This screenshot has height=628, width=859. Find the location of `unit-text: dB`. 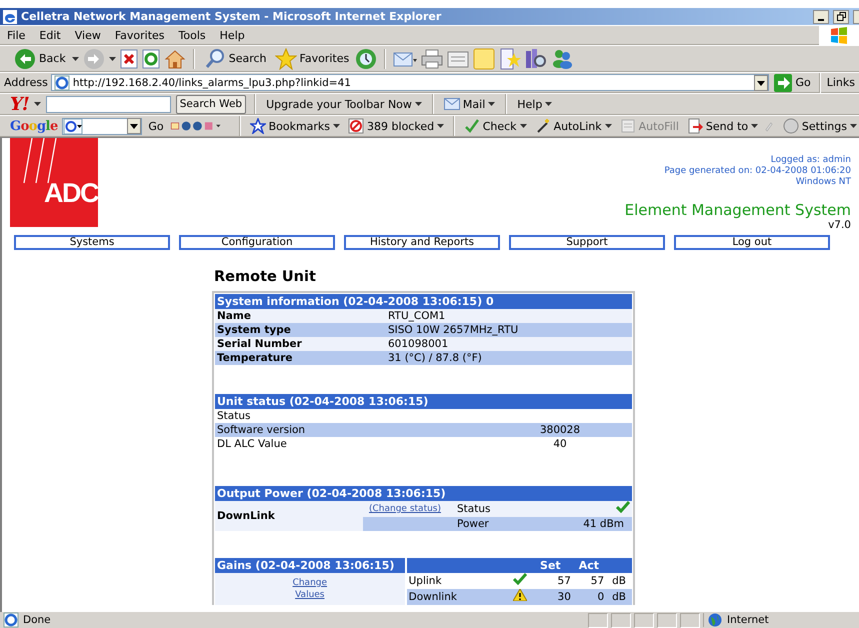

unit-text: dB is located at coordinates (619, 581).